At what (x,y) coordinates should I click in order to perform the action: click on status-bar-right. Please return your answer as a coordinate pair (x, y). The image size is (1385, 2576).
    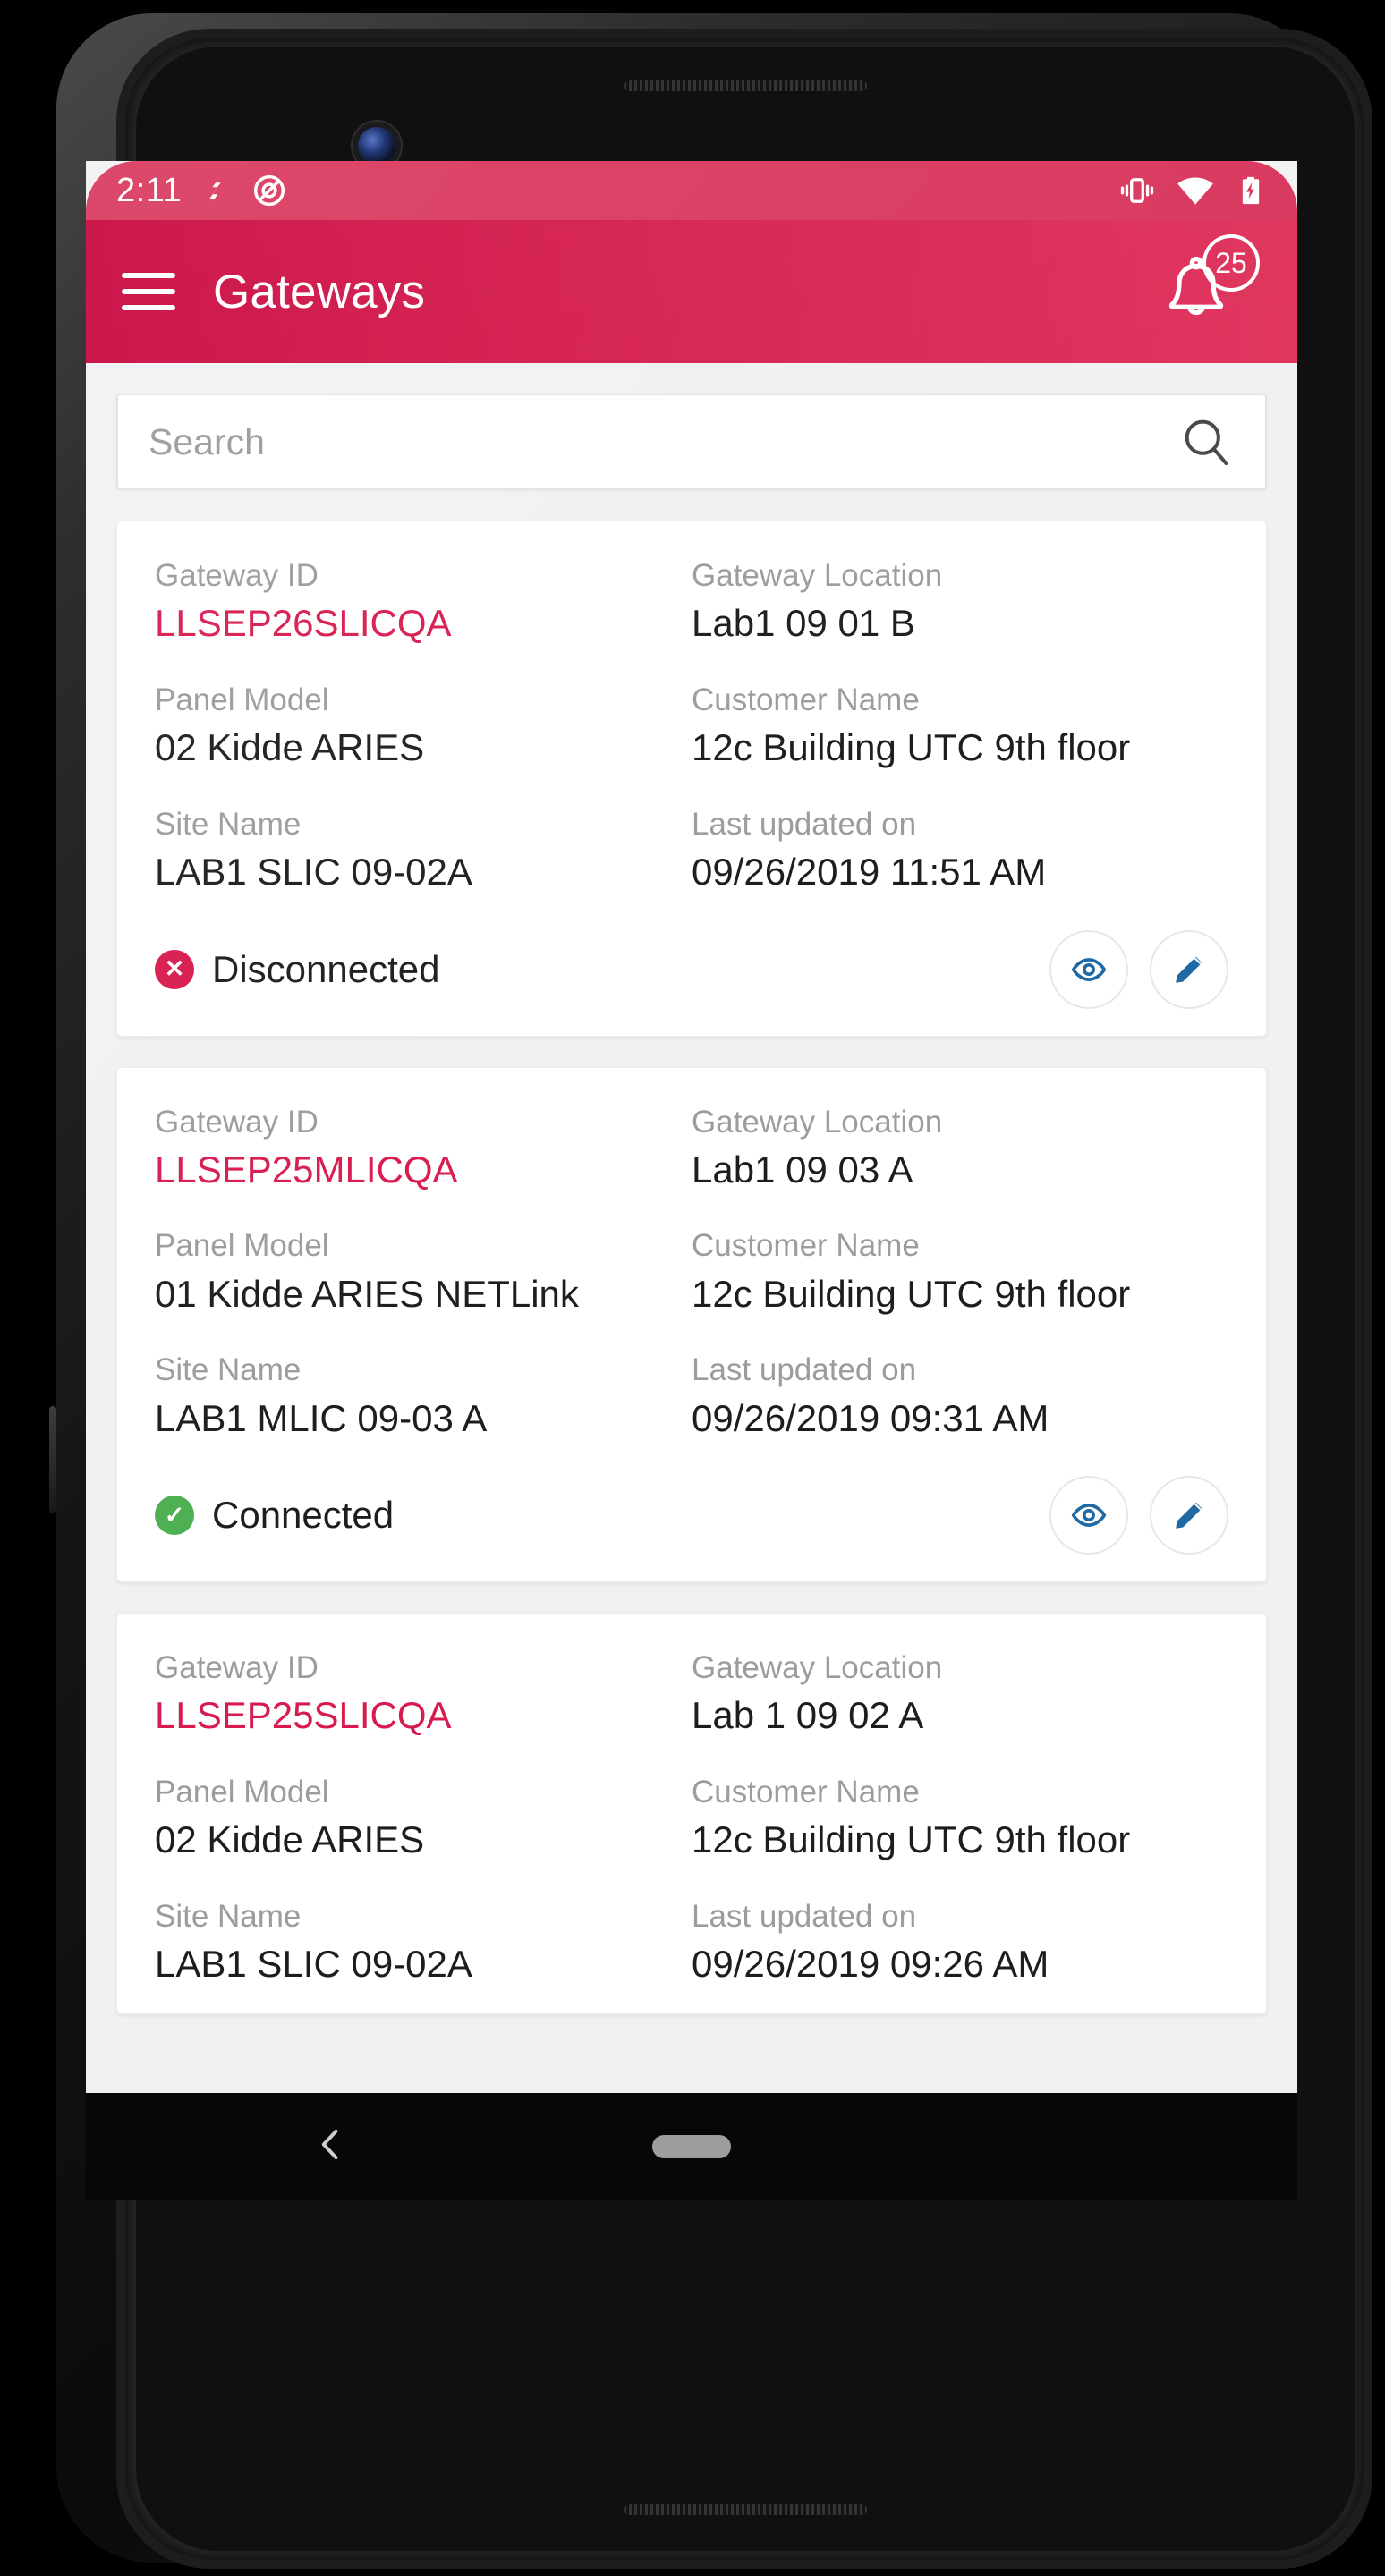
    Looking at the image, I should click on (1192, 190).